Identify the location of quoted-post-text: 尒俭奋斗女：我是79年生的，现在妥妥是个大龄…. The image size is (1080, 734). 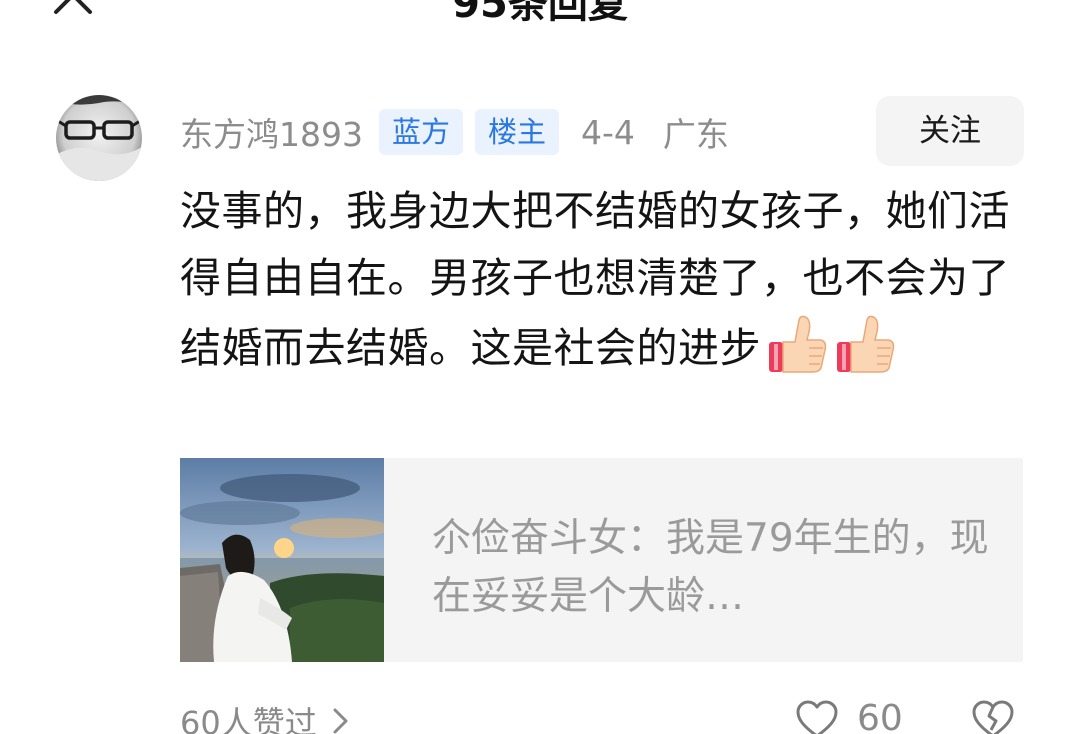
(710, 567).